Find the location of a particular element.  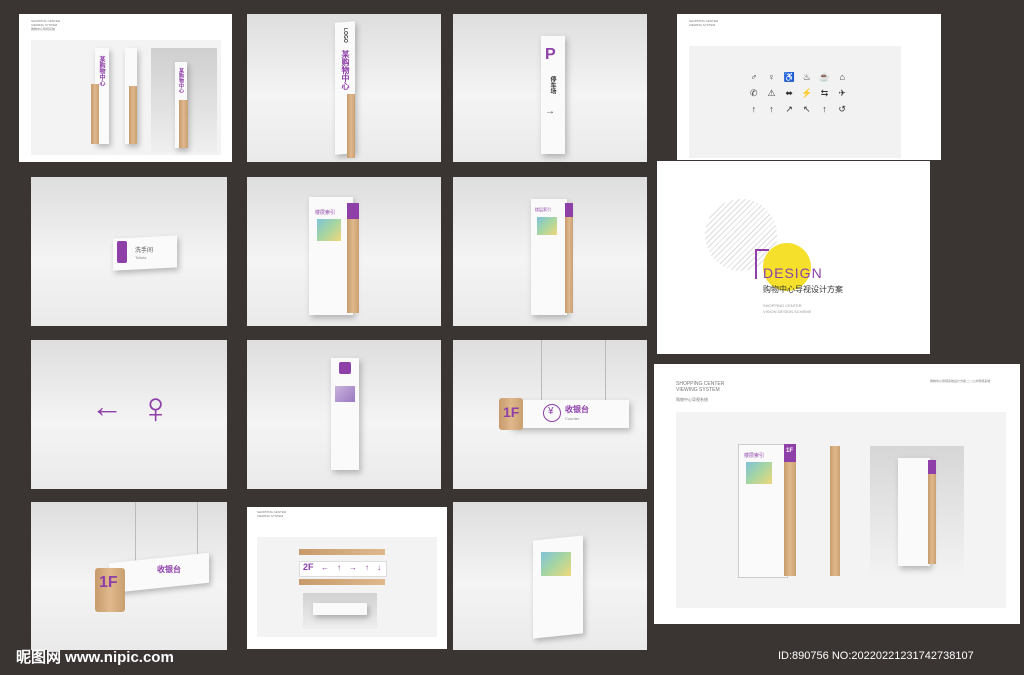

spec-header-right: 购物中心导视系统设计方案 二 | 公共导视系统 is located at coordinates (960, 381).